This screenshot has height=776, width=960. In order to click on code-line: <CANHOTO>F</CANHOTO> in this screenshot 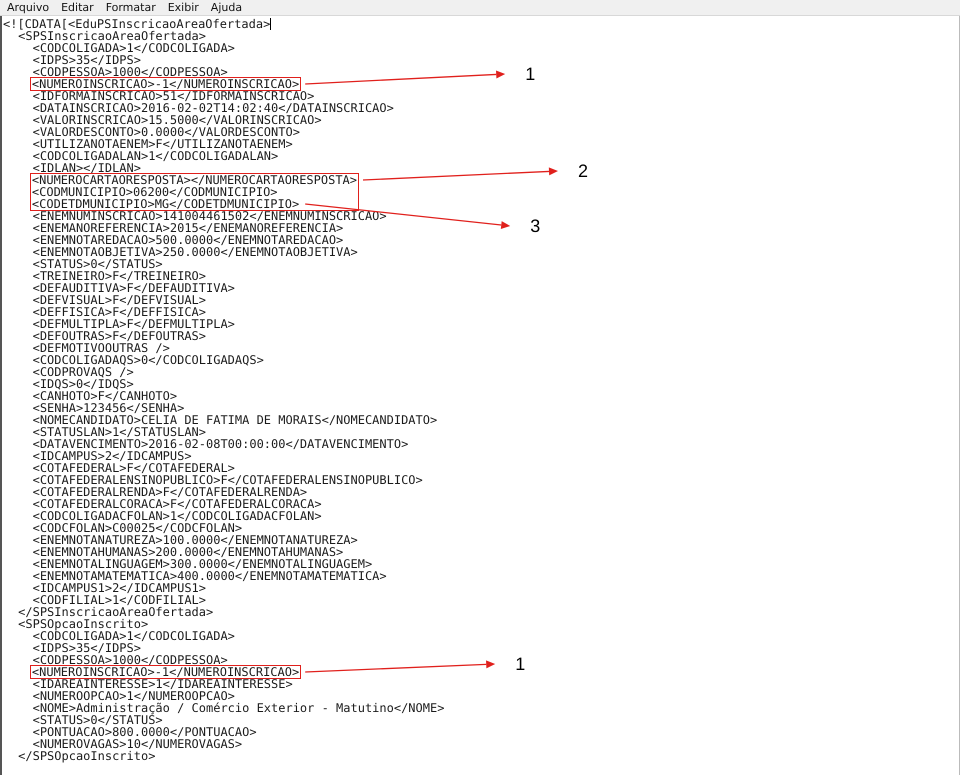, I will do `click(105, 396)`.